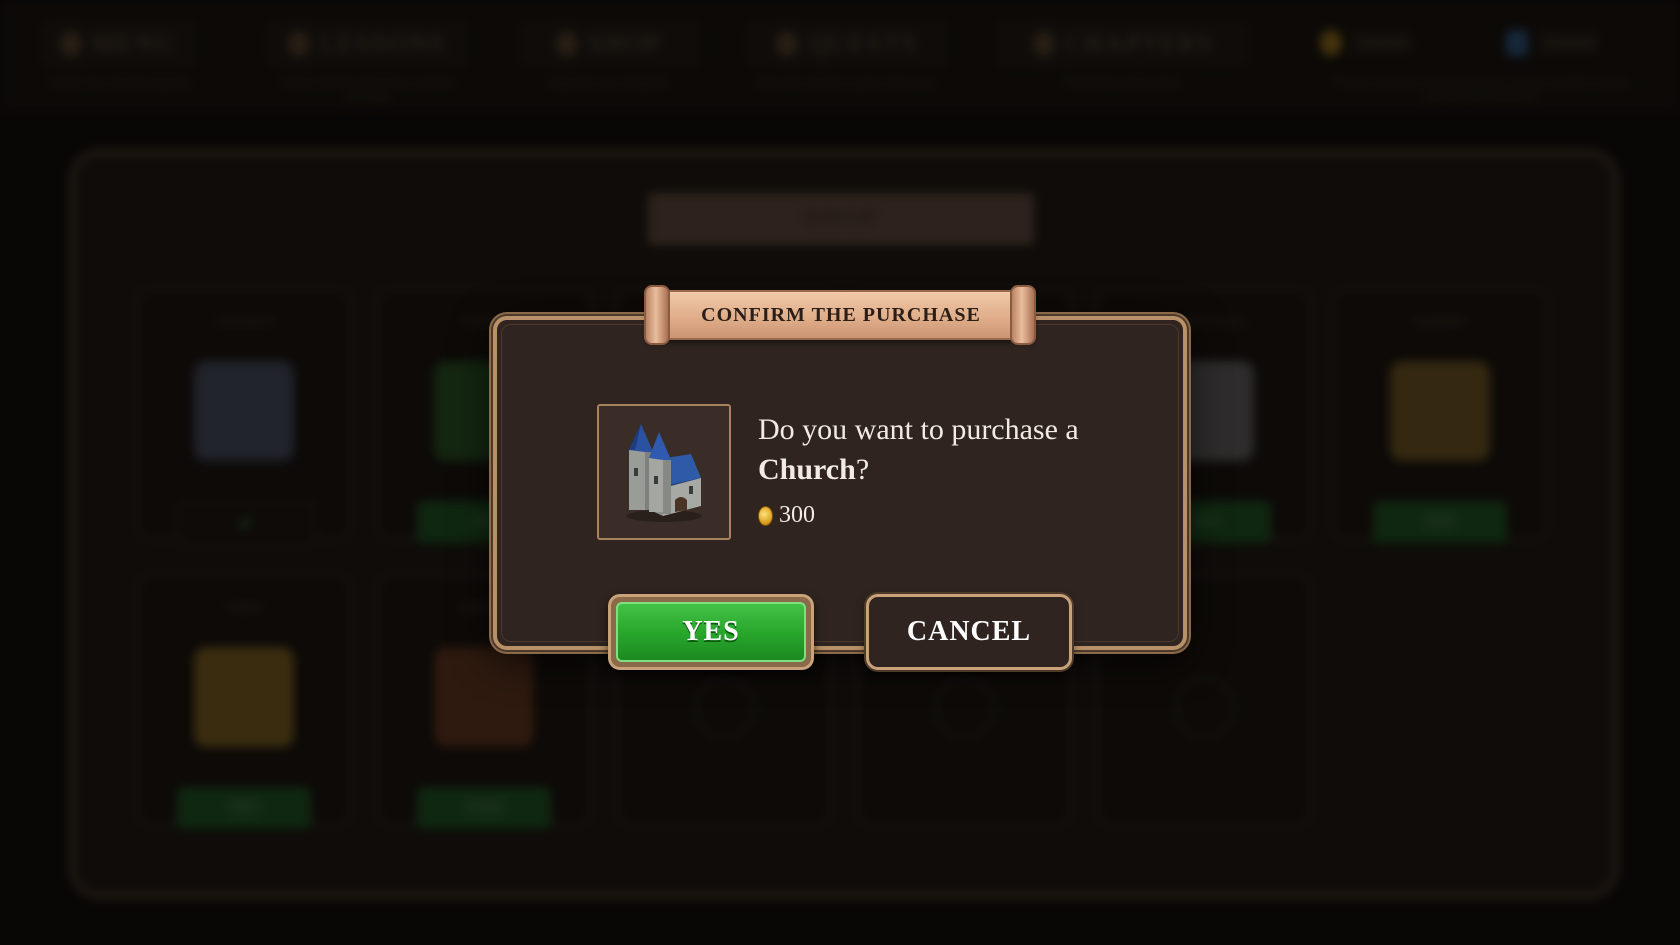  Describe the element at coordinates (765, 515) in the screenshot. I see `gold-coin-icon` at that location.